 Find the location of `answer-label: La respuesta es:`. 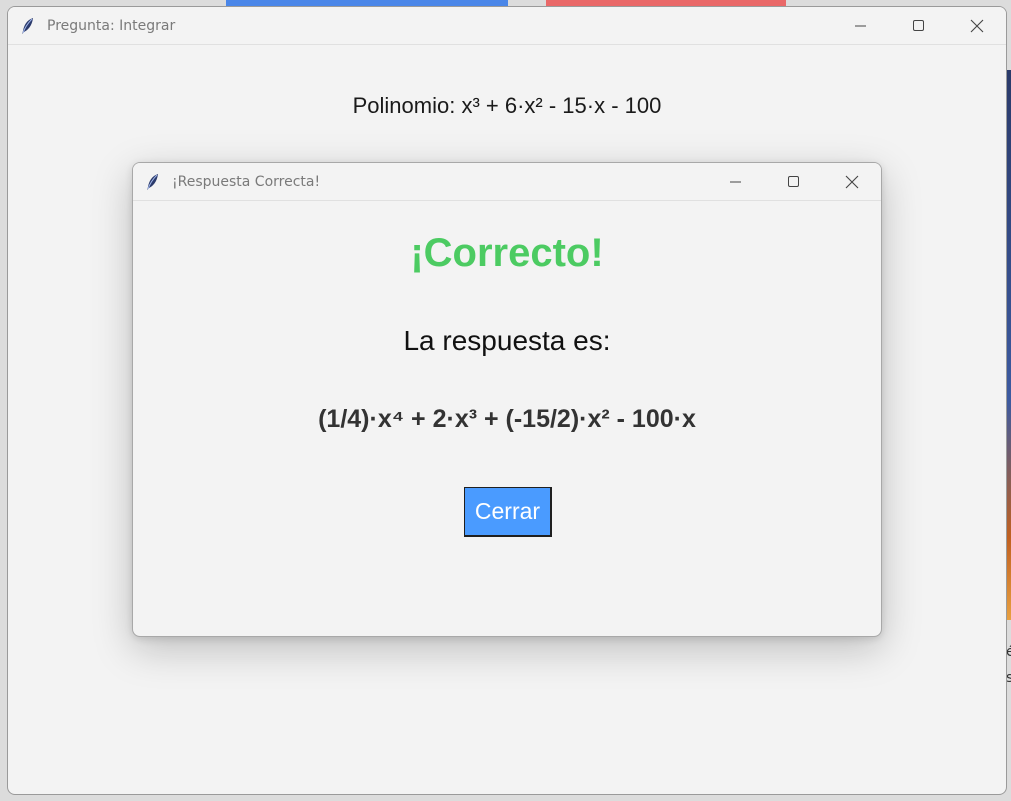

answer-label: La respuesta es: is located at coordinates (507, 340).